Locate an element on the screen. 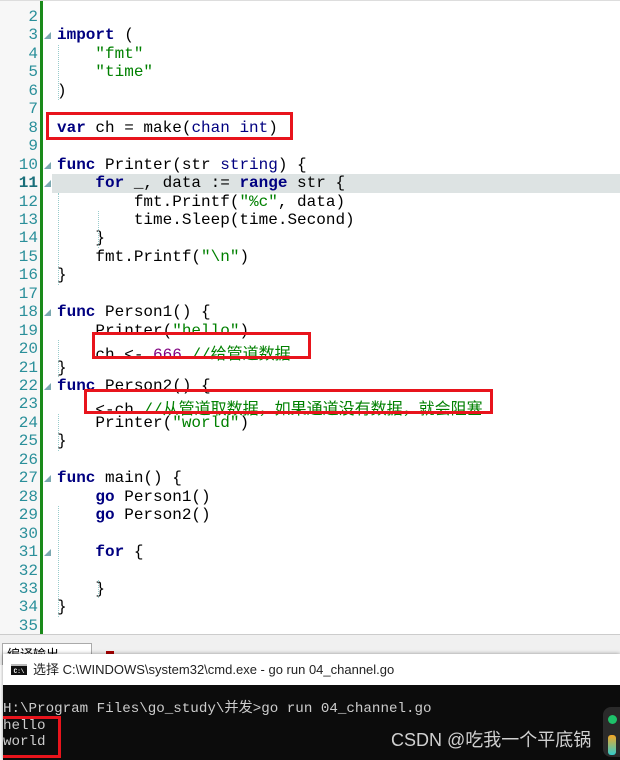  line-number: 4 is located at coordinates (33, 53).